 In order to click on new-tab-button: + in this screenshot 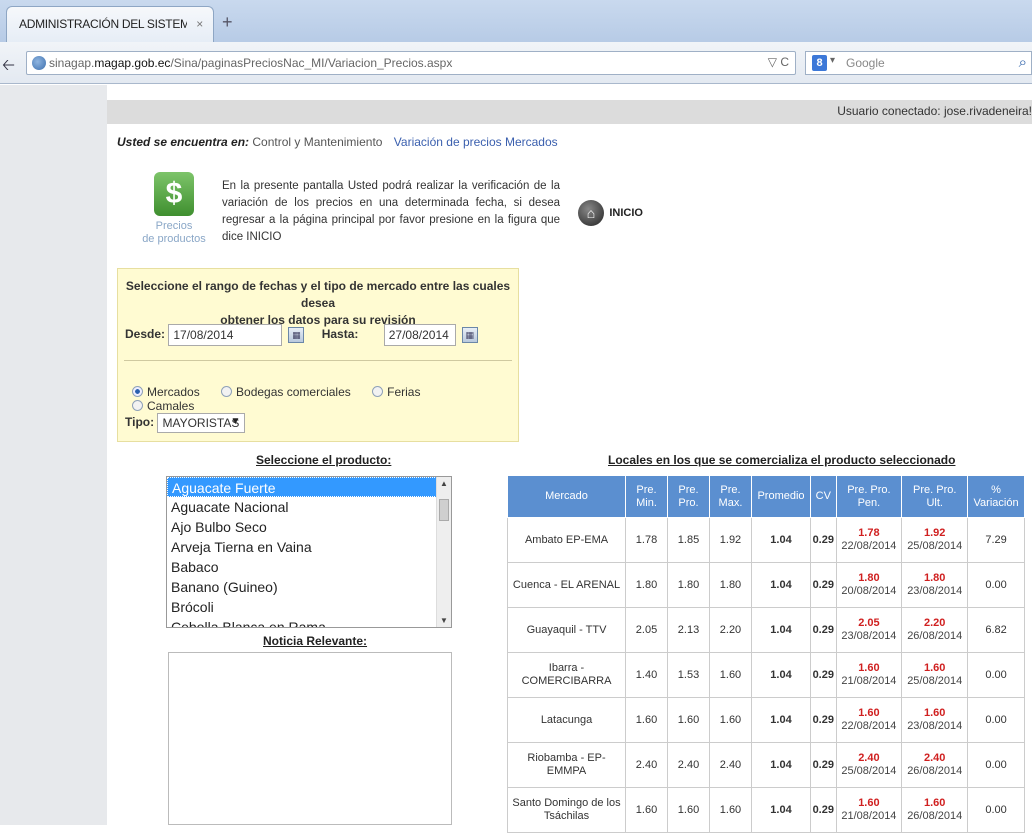, I will do `click(227, 22)`.